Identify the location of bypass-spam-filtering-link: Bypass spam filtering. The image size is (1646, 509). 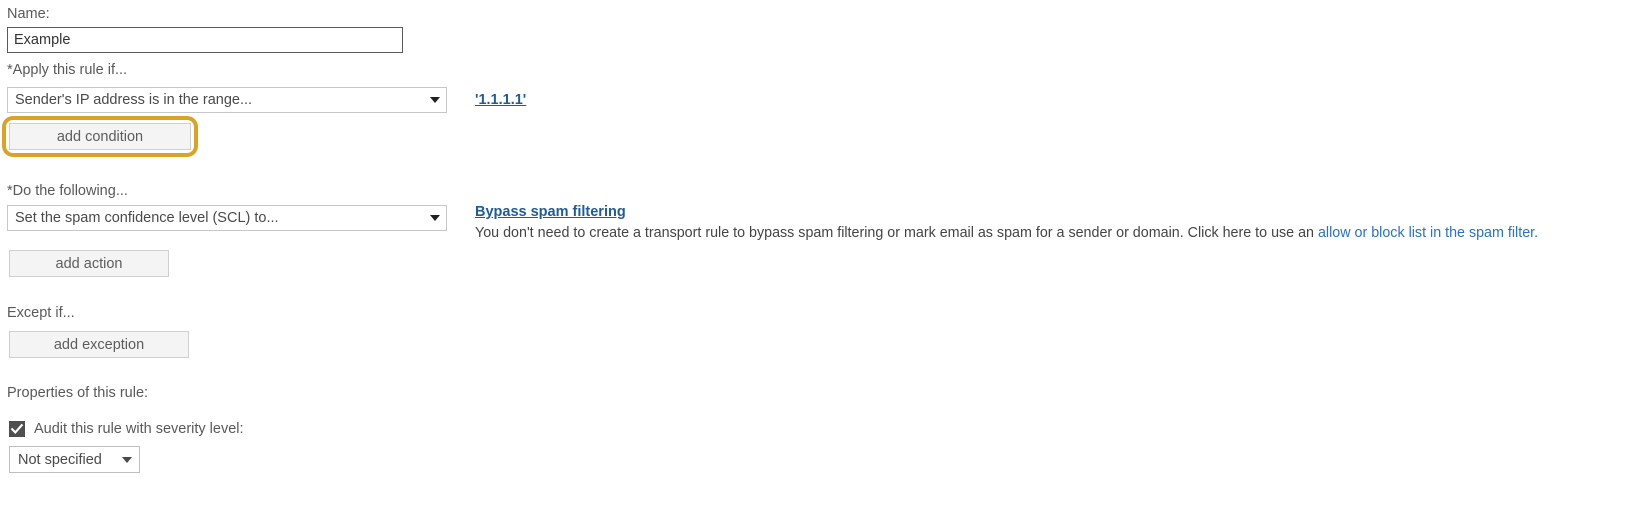
(550, 212).